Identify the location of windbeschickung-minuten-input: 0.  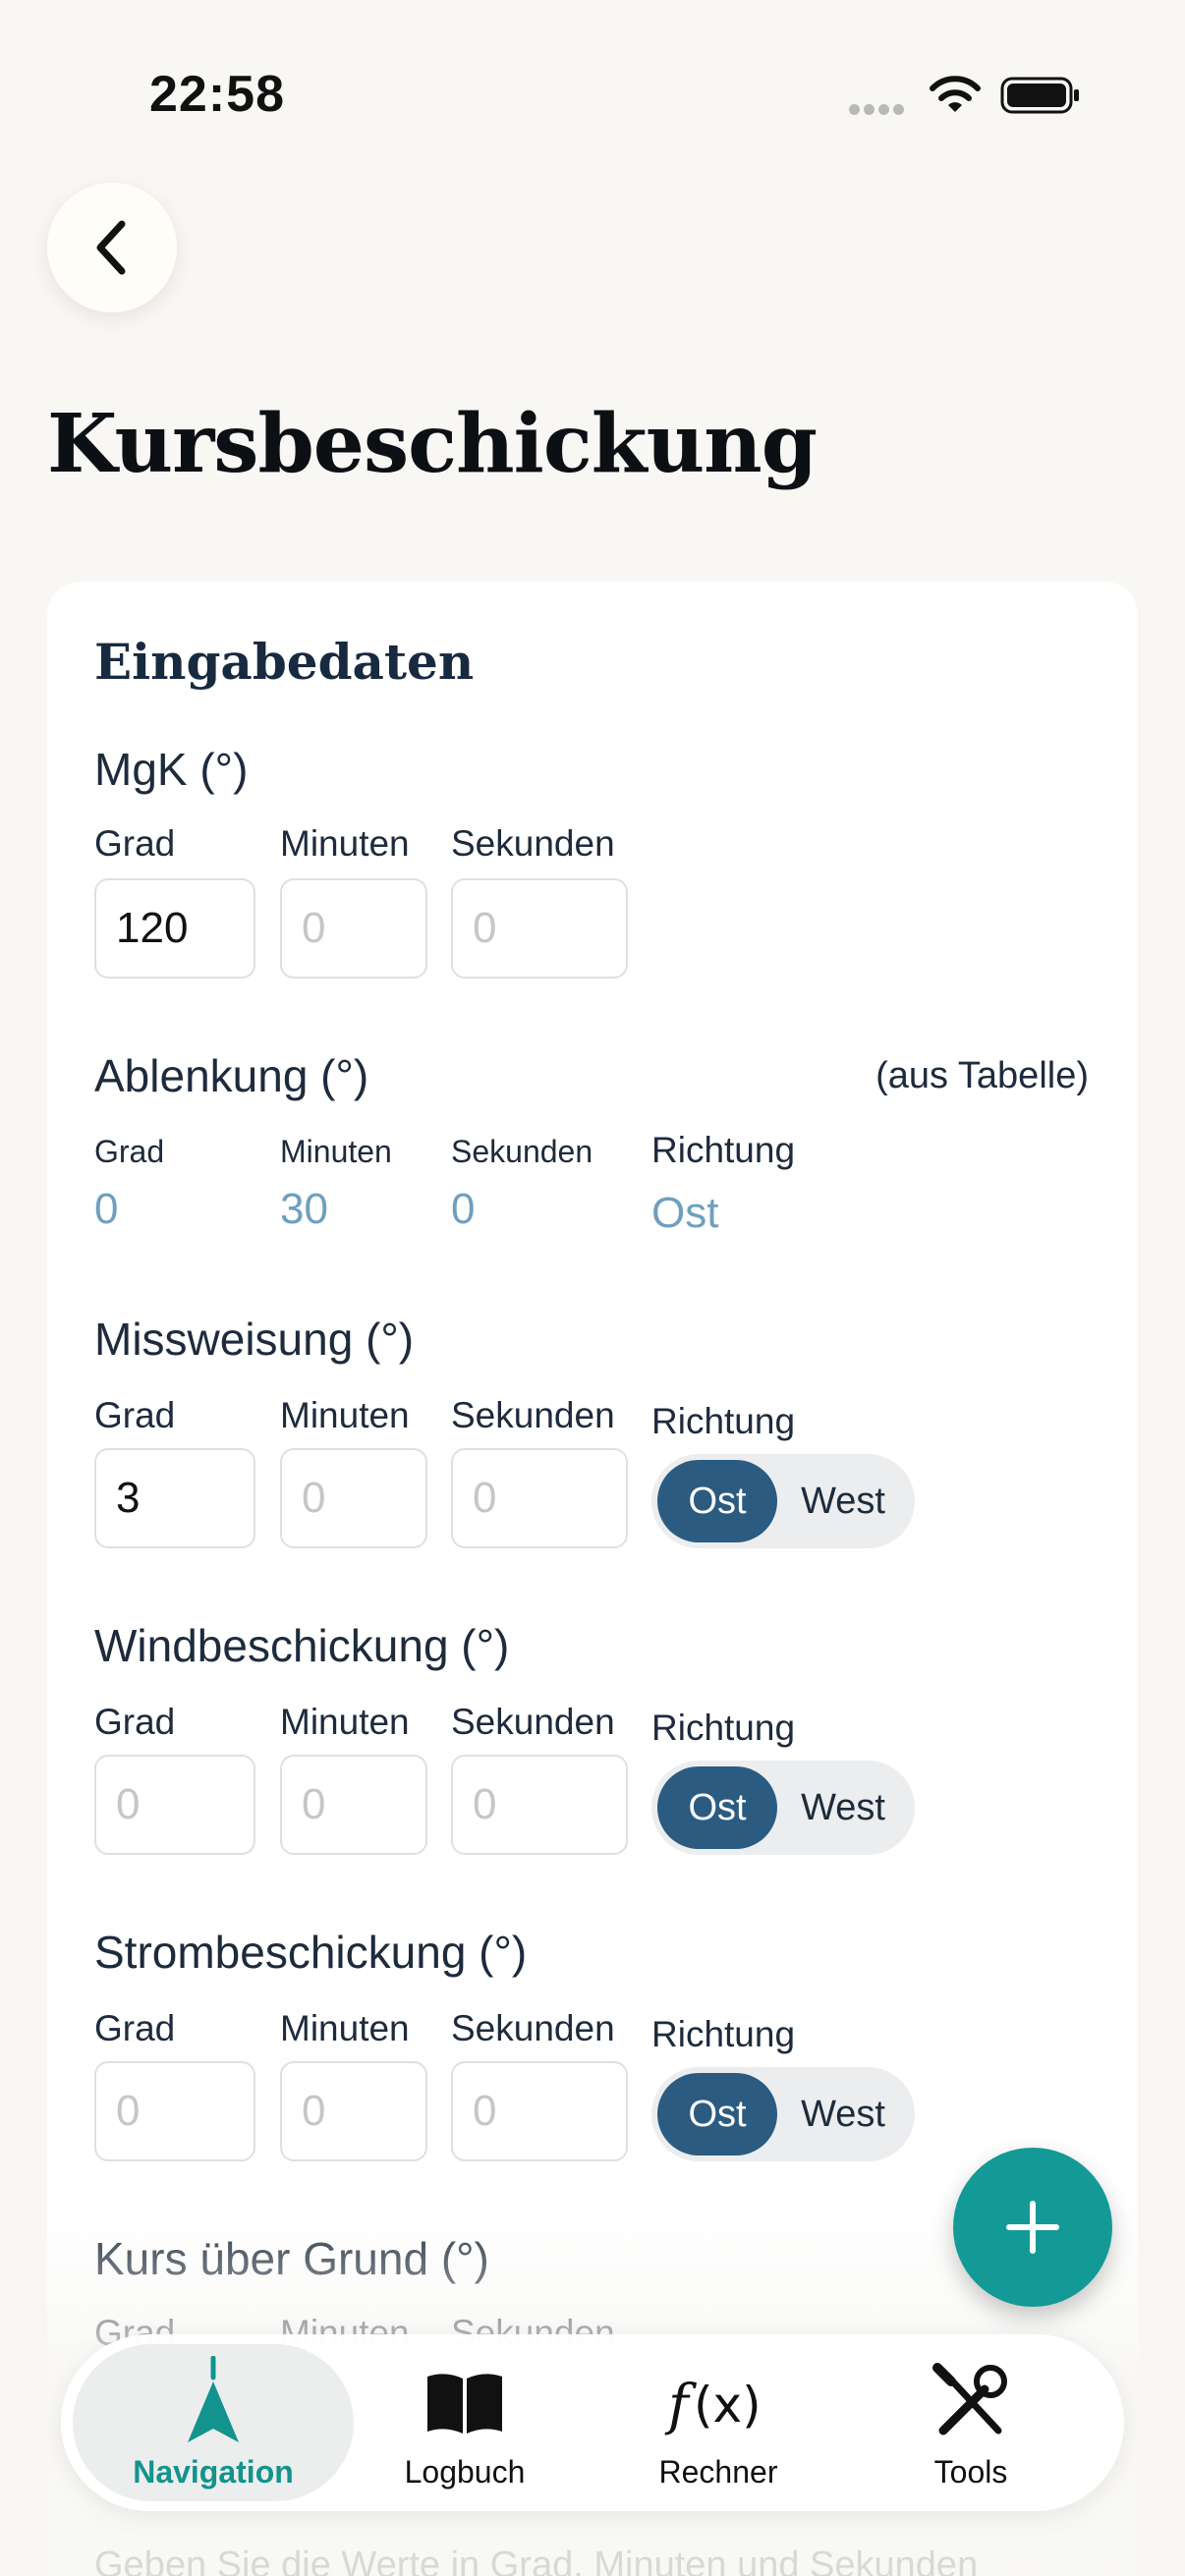
(353, 1805).